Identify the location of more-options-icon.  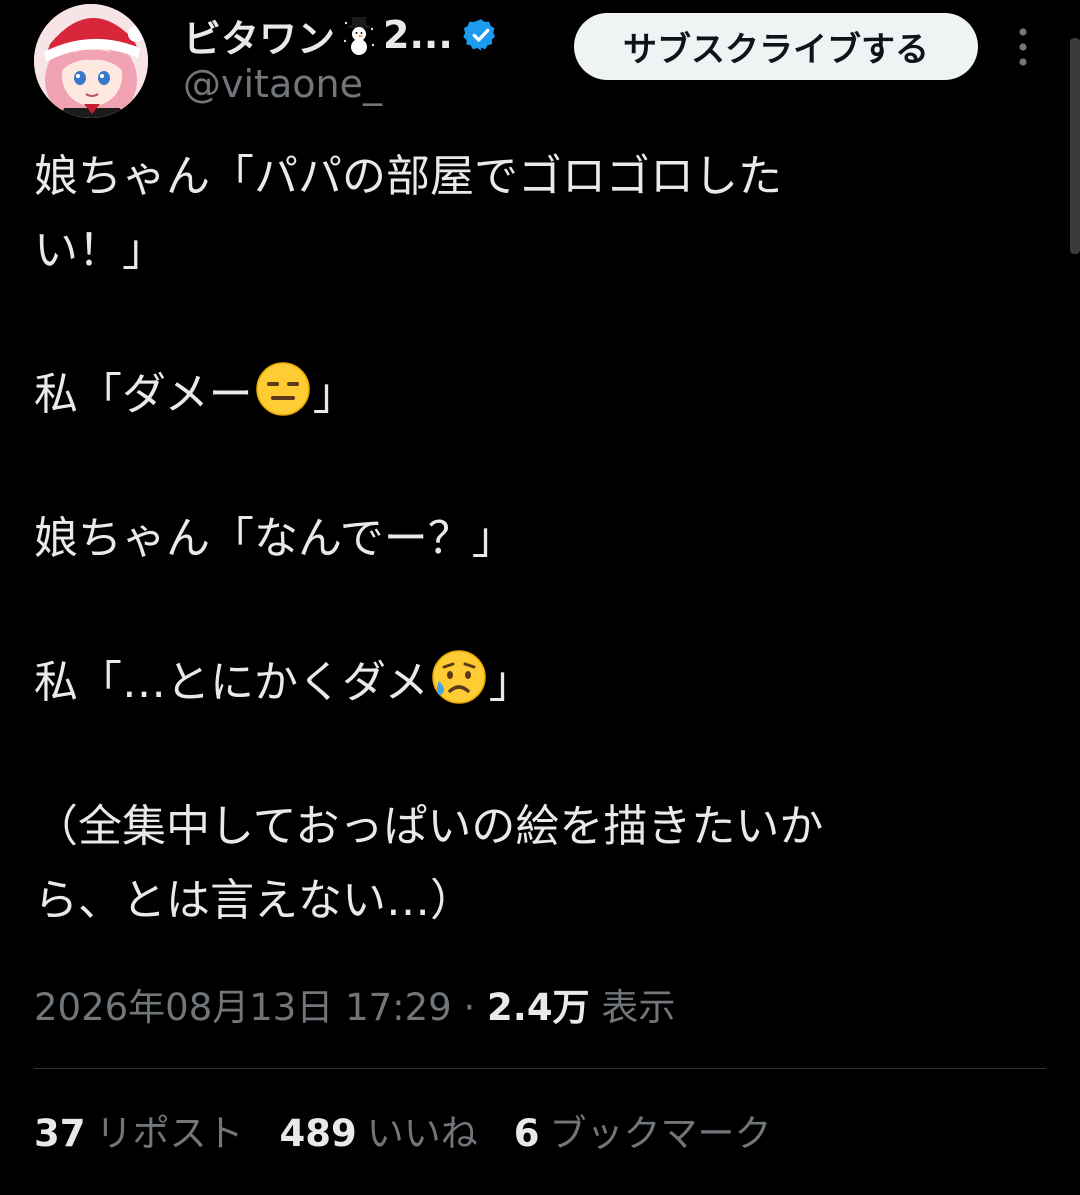
(1023, 47).